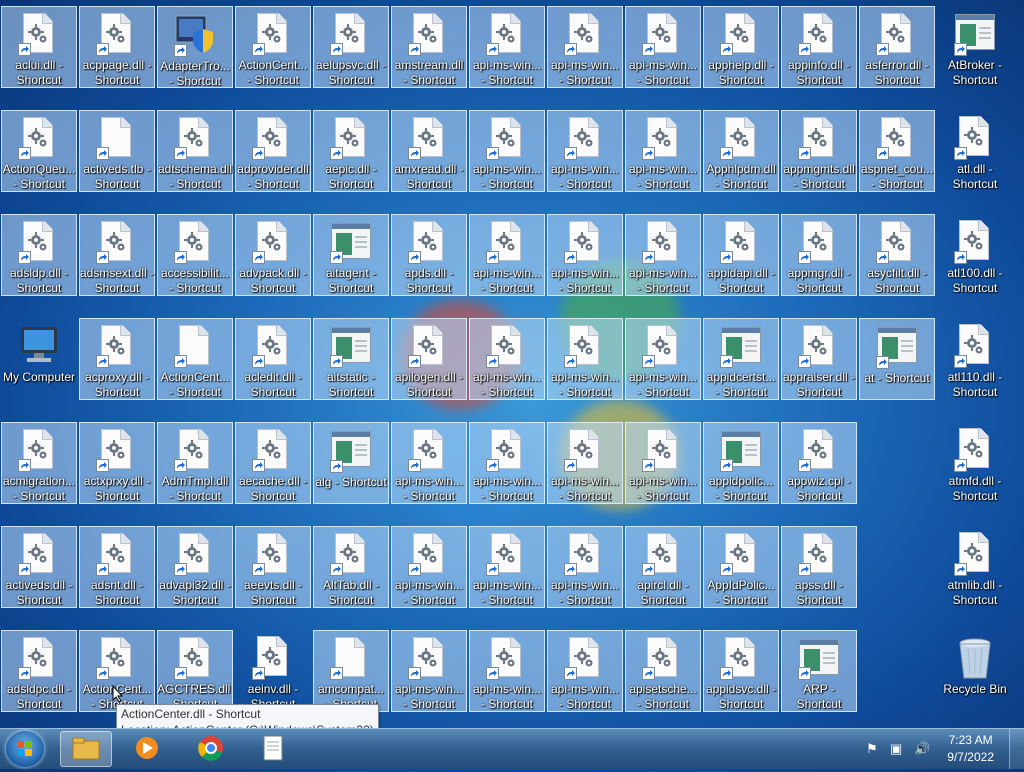 Image resolution: width=1024 pixels, height=772 pixels. I want to click on desktop-shortcut: amcompat...- Shortcut, so click(351, 671).